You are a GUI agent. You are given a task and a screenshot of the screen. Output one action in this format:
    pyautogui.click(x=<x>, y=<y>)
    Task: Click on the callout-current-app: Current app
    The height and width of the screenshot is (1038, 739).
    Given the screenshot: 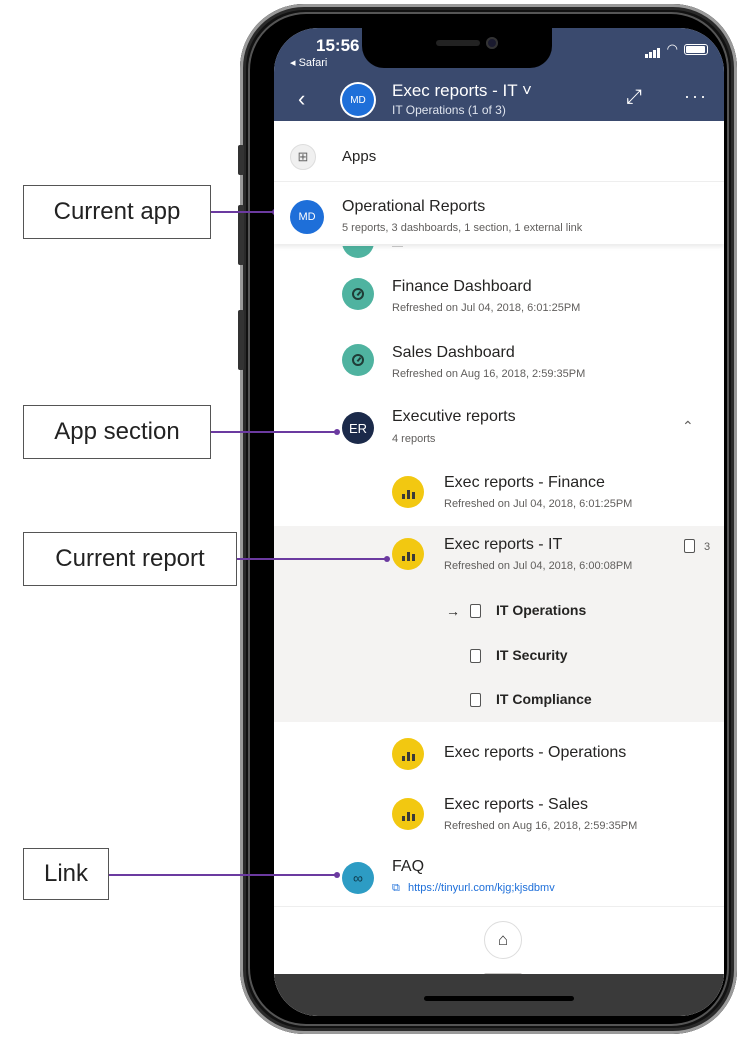 What is the action you would take?
    pyautogui.click(x=117, y=212)
    